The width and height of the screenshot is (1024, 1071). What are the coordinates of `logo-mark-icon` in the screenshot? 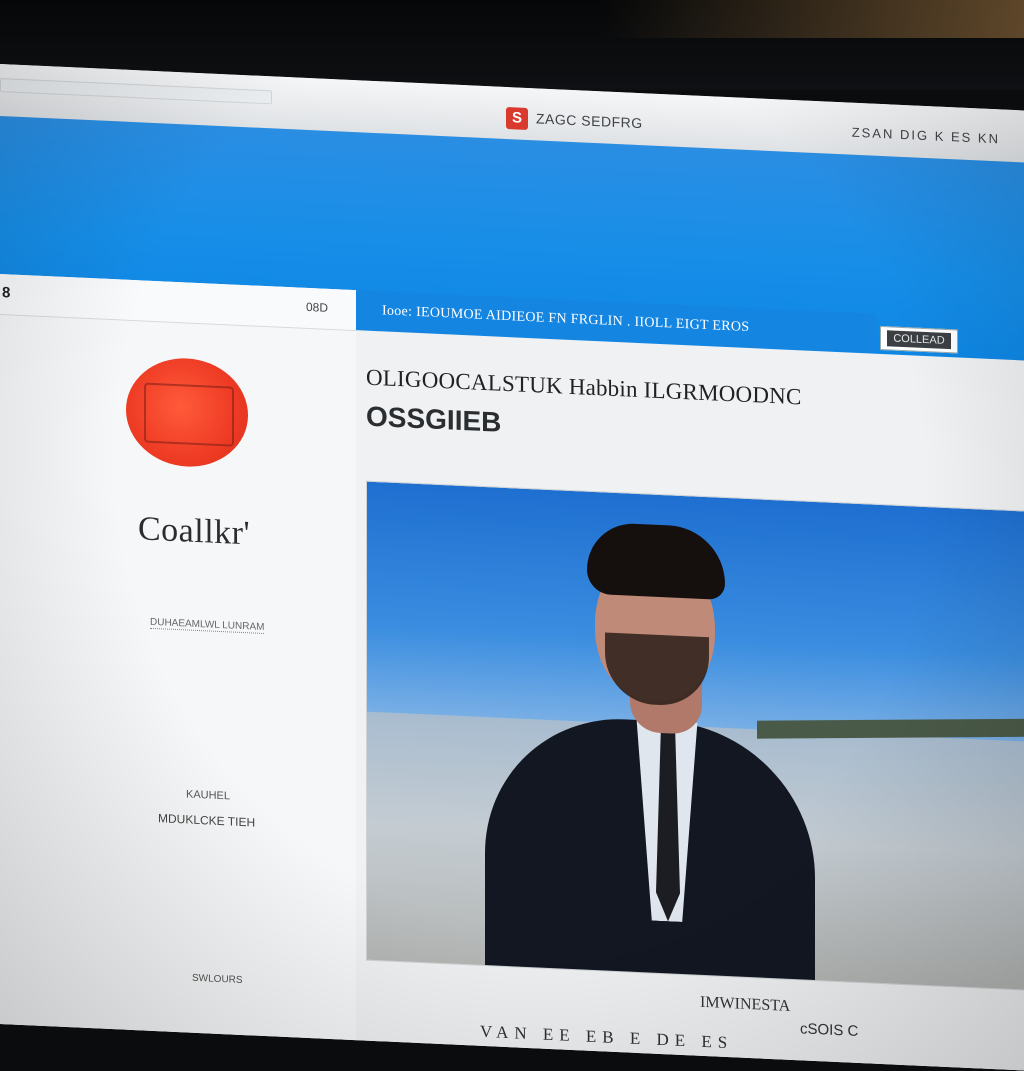 It's located at (189, 414).